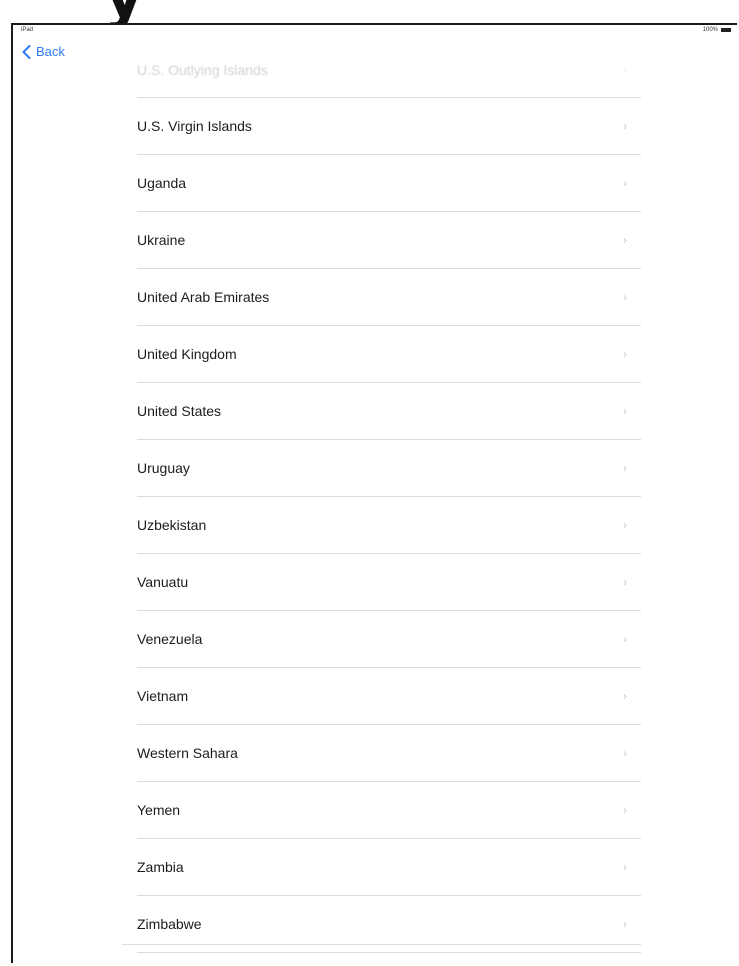 This screenshot has width=739, height=966. Describe the element at coordinates (389, 582) in the screenshot. I see `country-row: Vanuatu ›` at that location.